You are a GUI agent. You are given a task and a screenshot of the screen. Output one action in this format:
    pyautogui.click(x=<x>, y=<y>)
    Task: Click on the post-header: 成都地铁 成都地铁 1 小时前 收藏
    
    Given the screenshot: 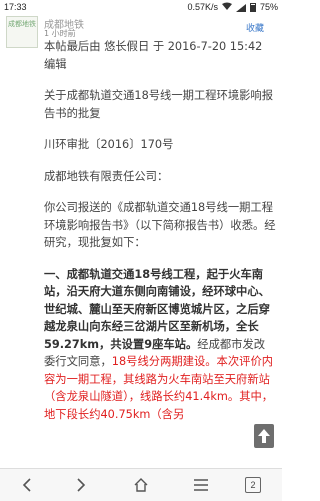 What is the action you would take?
    pyautogui.click(x=141, y=31)
    